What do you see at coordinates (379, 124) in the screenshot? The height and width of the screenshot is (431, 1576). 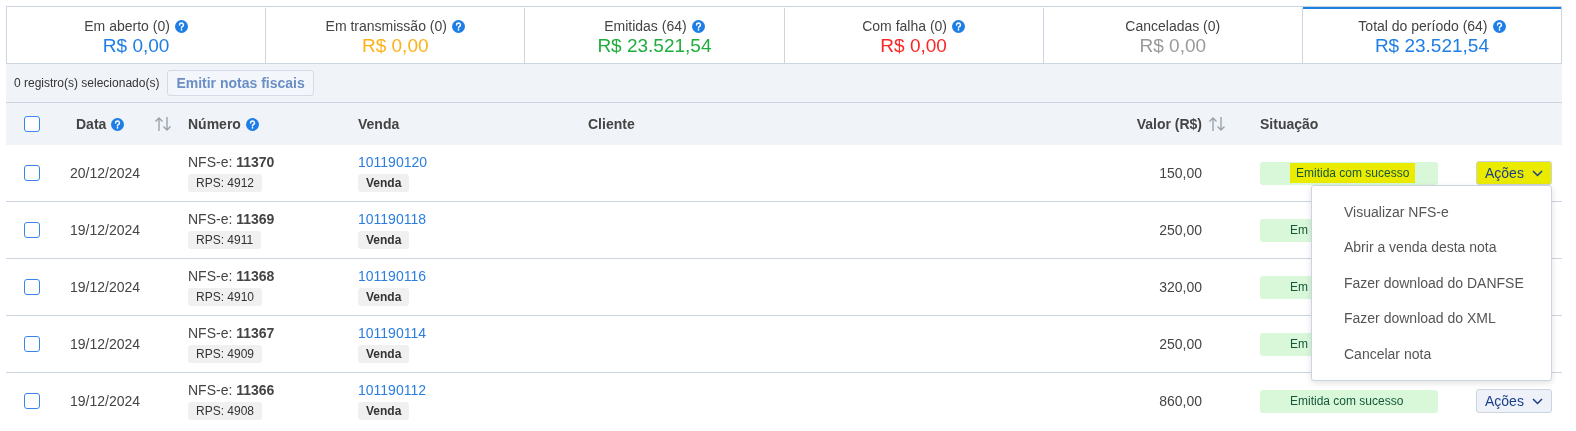 I see `column-header: Venda` at bounding box center [379, 124].